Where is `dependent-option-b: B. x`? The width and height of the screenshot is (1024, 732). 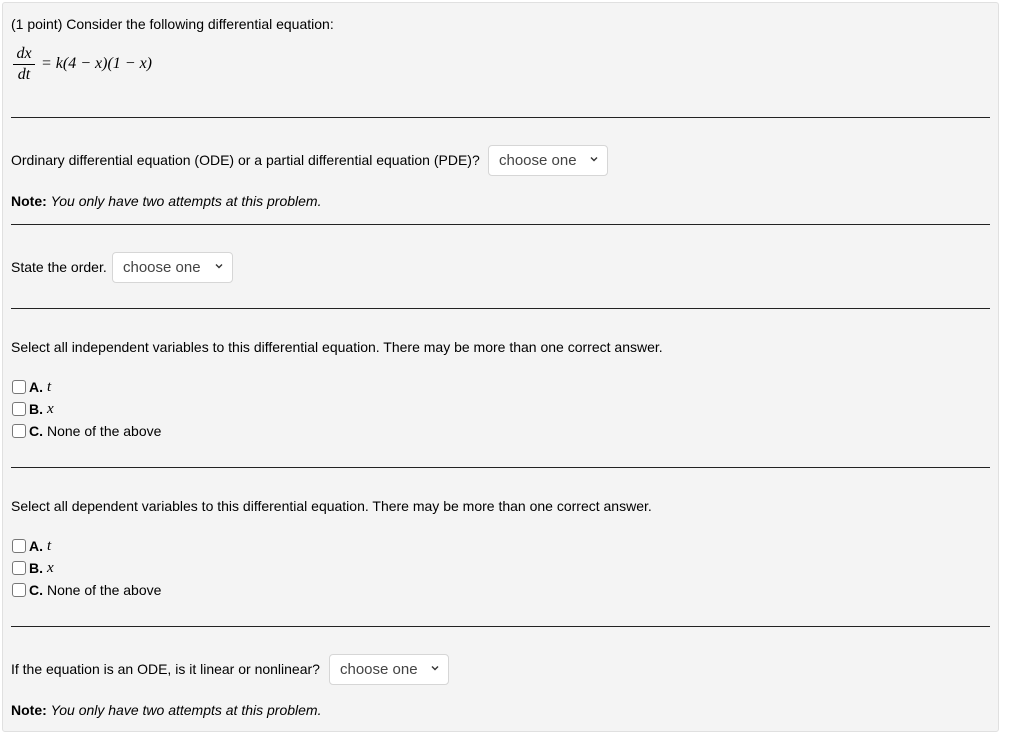
dependent-option-b: B. x is located at coordinates (33, 568).